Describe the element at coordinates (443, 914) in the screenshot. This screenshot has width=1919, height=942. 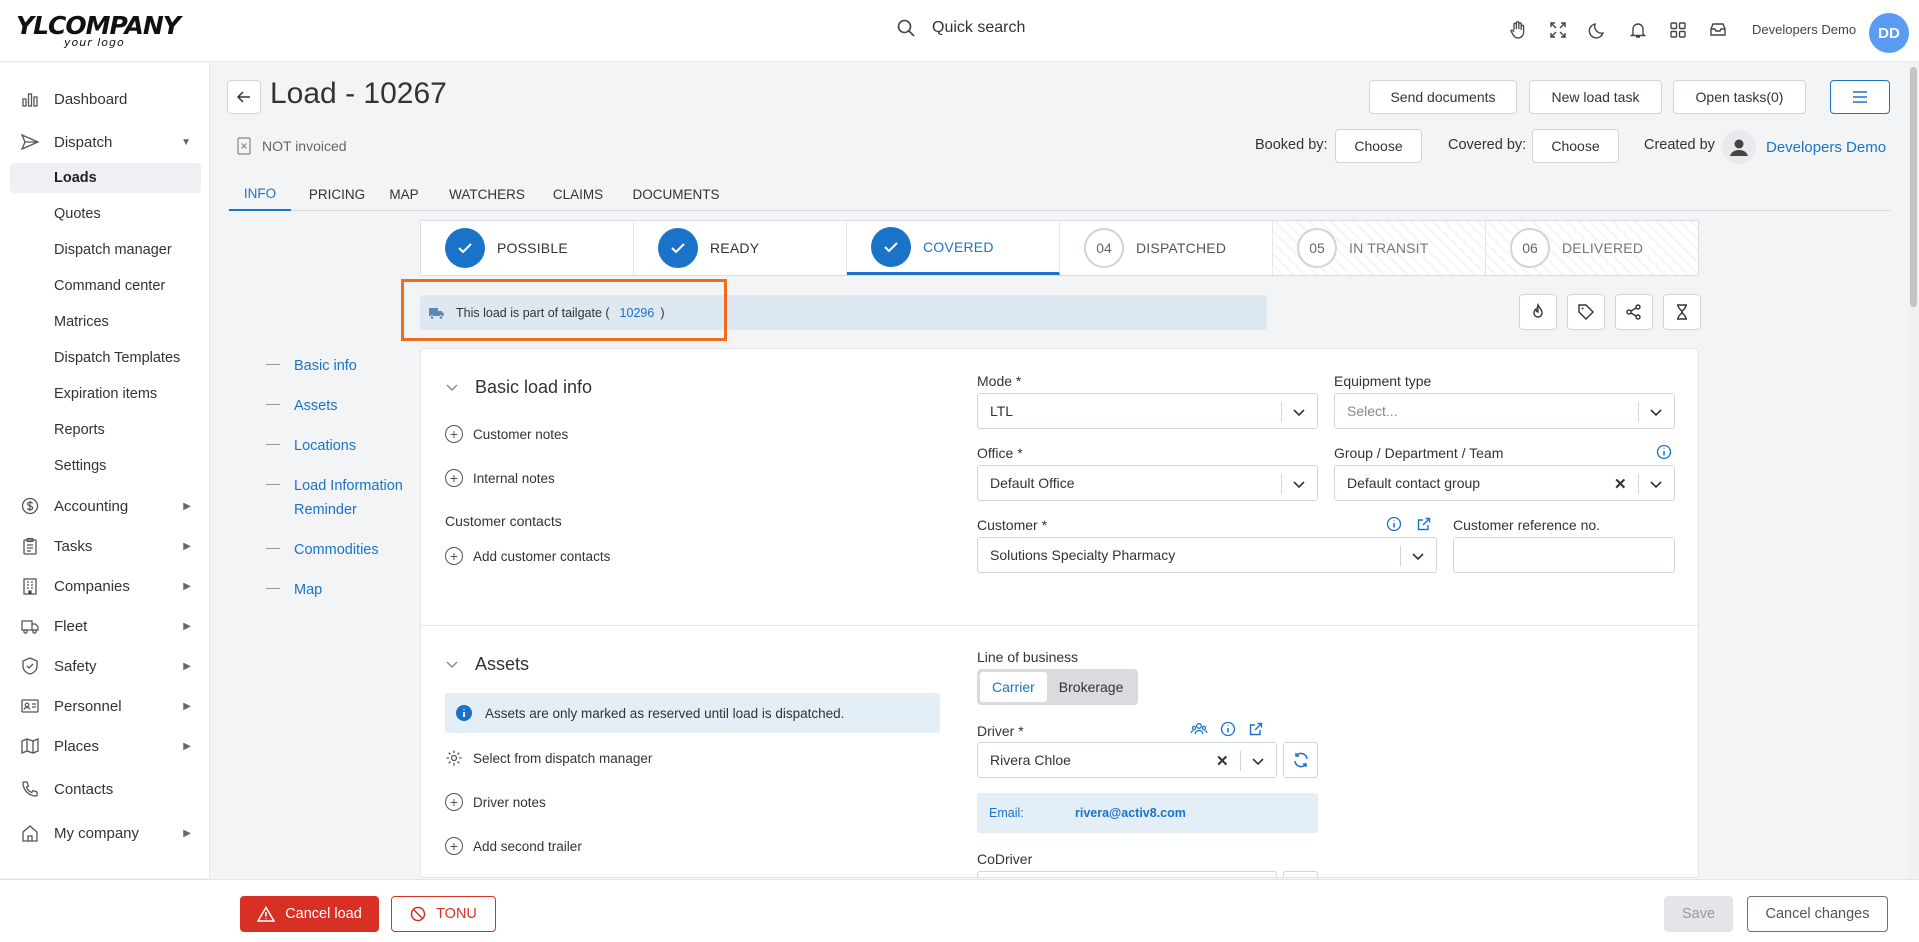
I see `tonu-button: TONU` at that location.